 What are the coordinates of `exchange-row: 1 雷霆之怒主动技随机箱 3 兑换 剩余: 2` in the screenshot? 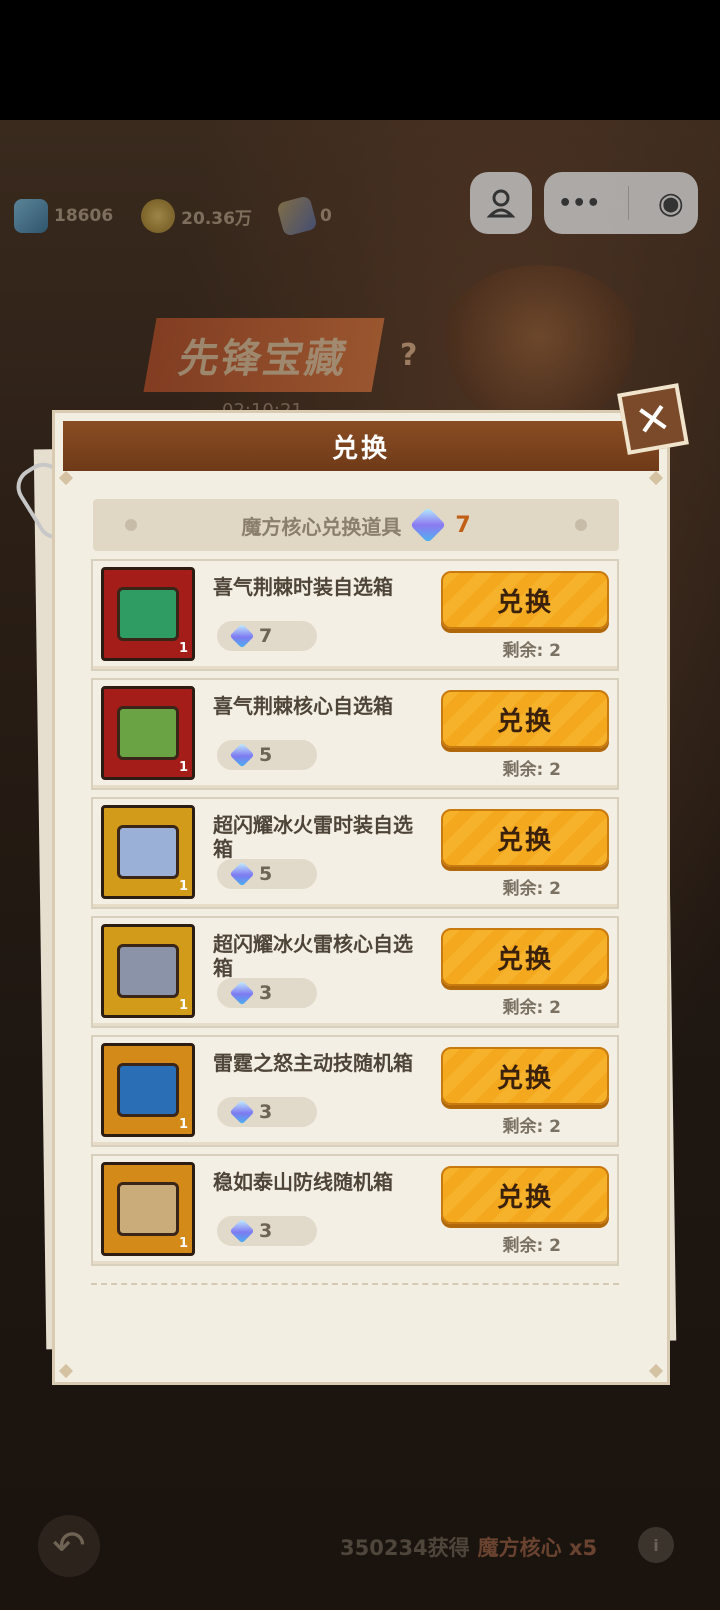 It's located at (355, 1091).